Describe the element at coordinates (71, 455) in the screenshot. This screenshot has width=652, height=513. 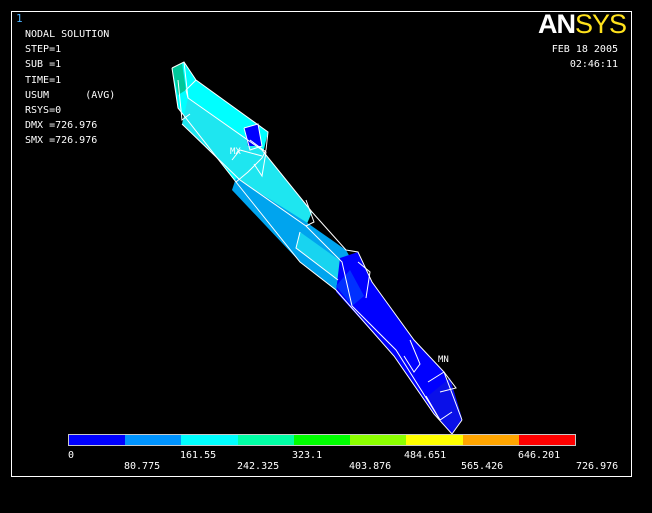
I see `legend-label-0: 0` at that location.